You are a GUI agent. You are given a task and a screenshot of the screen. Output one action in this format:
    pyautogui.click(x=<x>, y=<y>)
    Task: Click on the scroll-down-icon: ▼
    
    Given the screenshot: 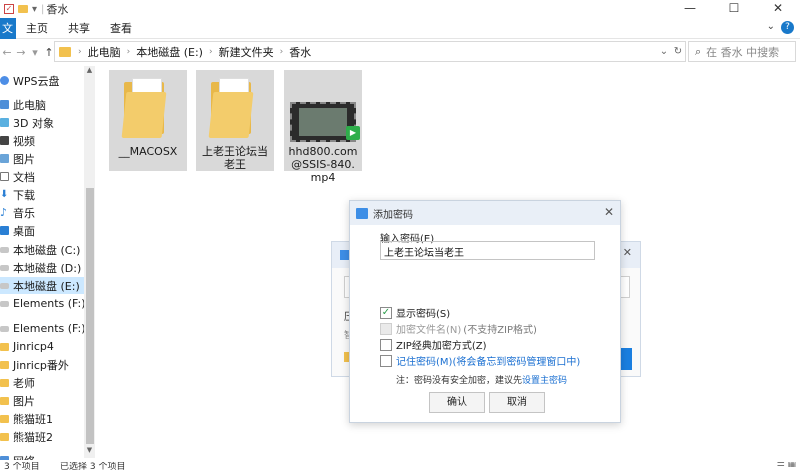 What is the action you would take?
    pyautogui.click(x=89, y=450)
    